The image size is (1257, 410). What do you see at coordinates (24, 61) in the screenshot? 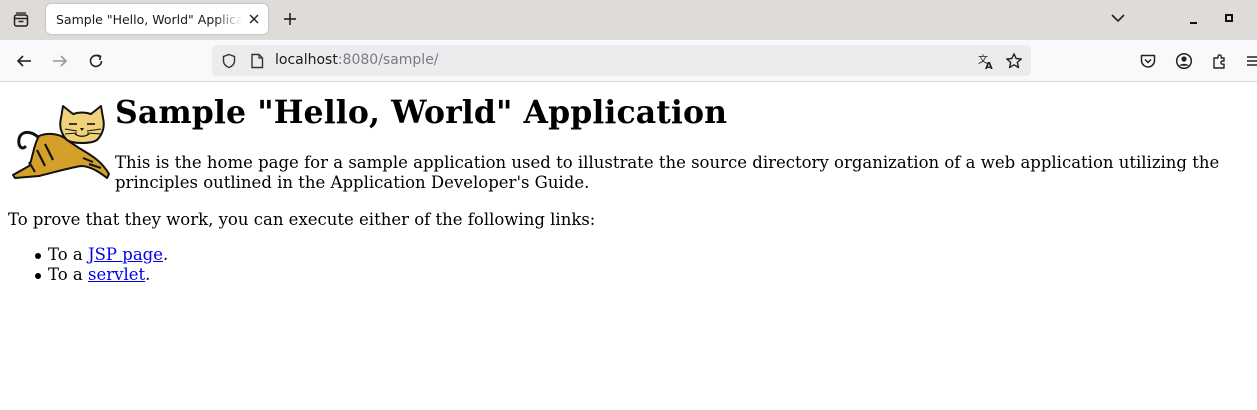
I see `back-arrow-icon` at bounding box center [24, 61].